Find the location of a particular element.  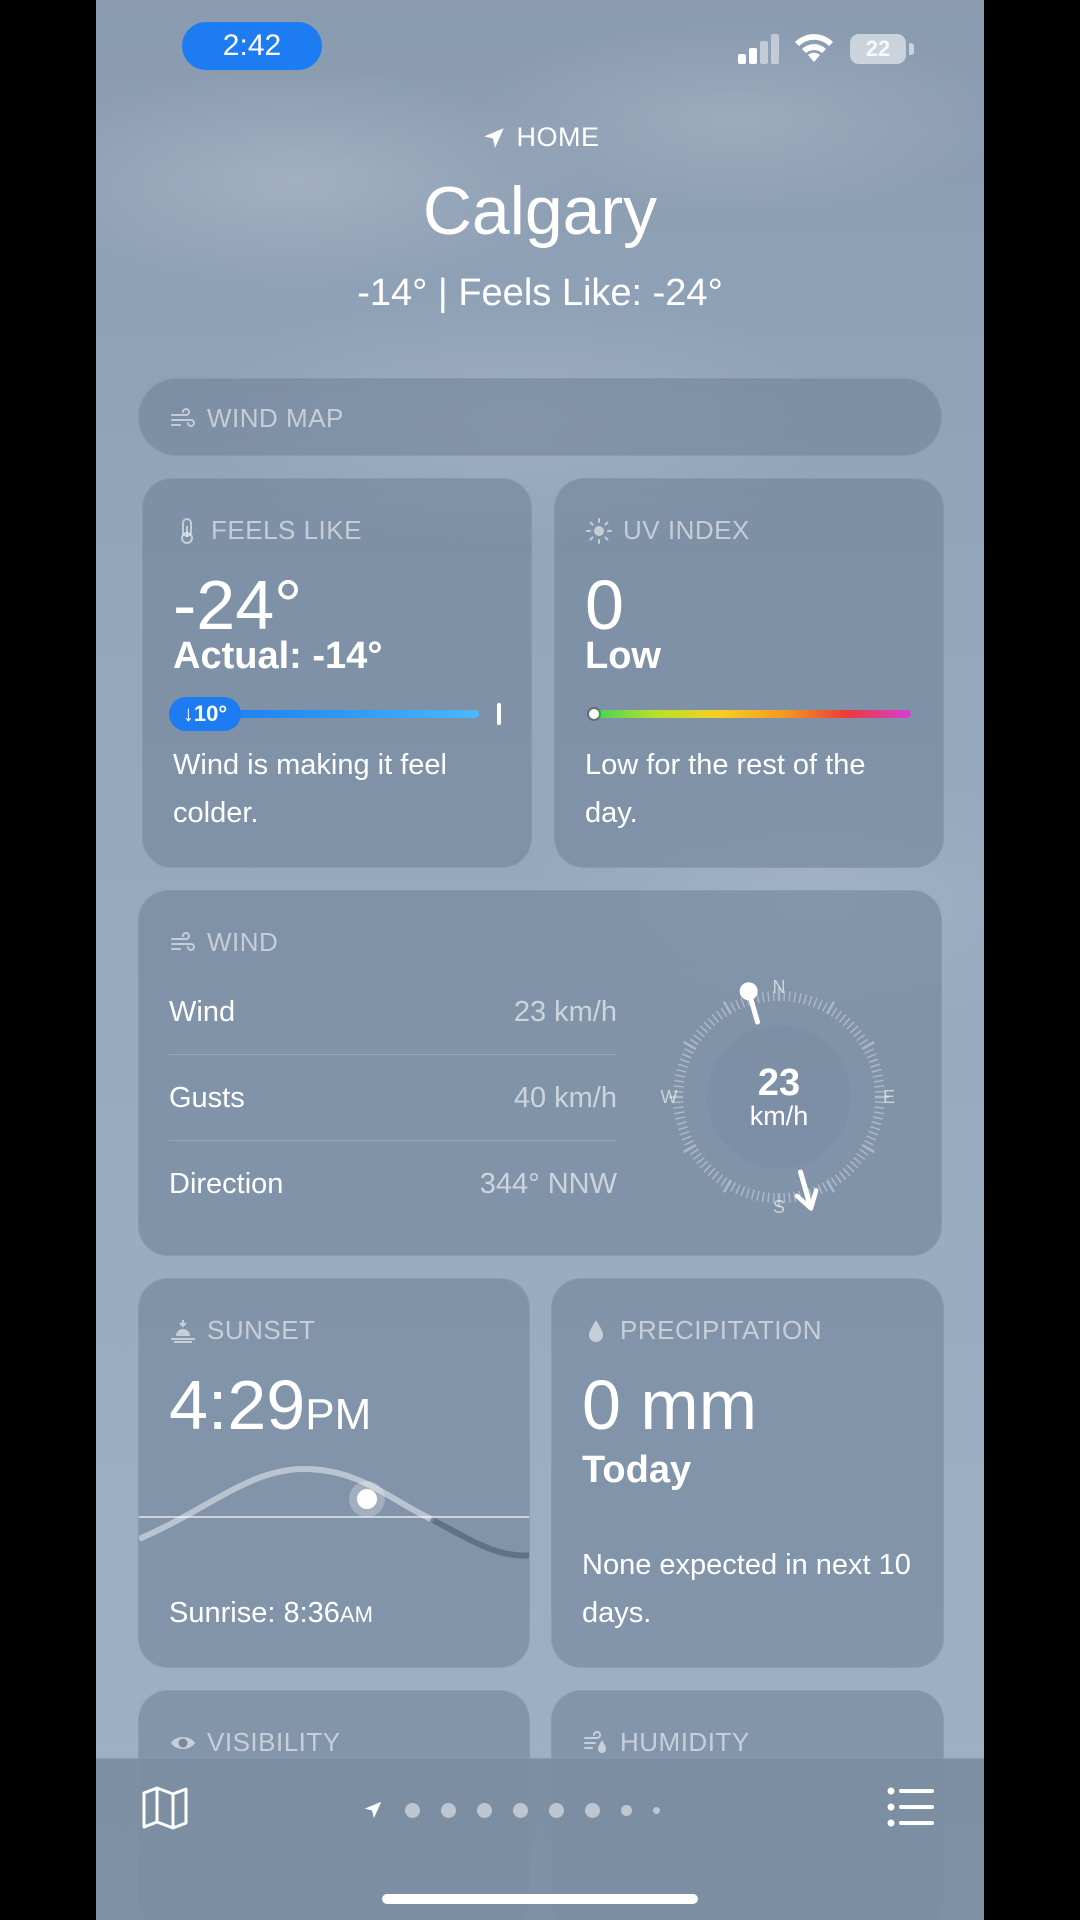

sunset-label: SUNSET is located at coordinates (261, 1330).